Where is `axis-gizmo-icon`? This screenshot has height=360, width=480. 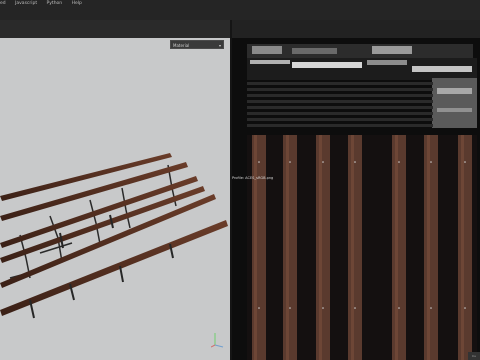
axis-gizmo-icon is located at coordinates (217, 340).